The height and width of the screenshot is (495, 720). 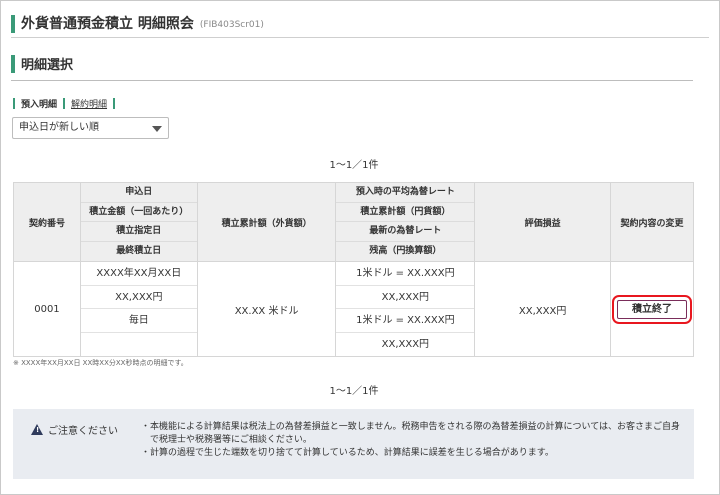 What do you see at coordinates (37, 429) in the screenshot?
I see `warning-icon: !` at bounding box center [37, 429].